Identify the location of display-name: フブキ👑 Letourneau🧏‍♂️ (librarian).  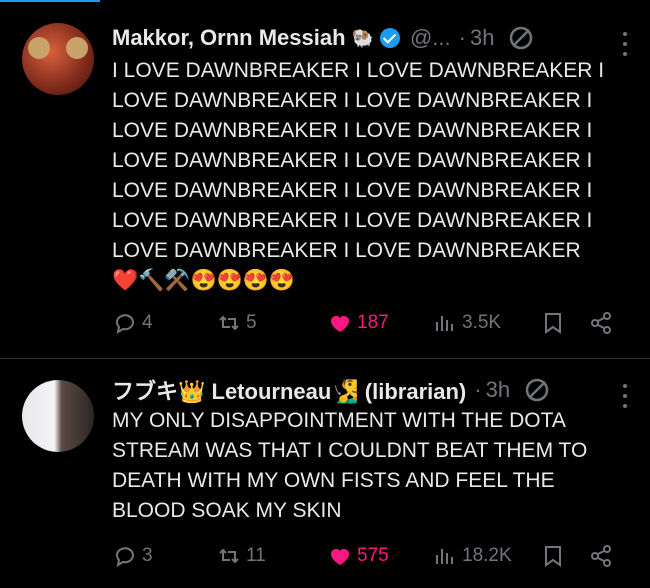
(289, 390).